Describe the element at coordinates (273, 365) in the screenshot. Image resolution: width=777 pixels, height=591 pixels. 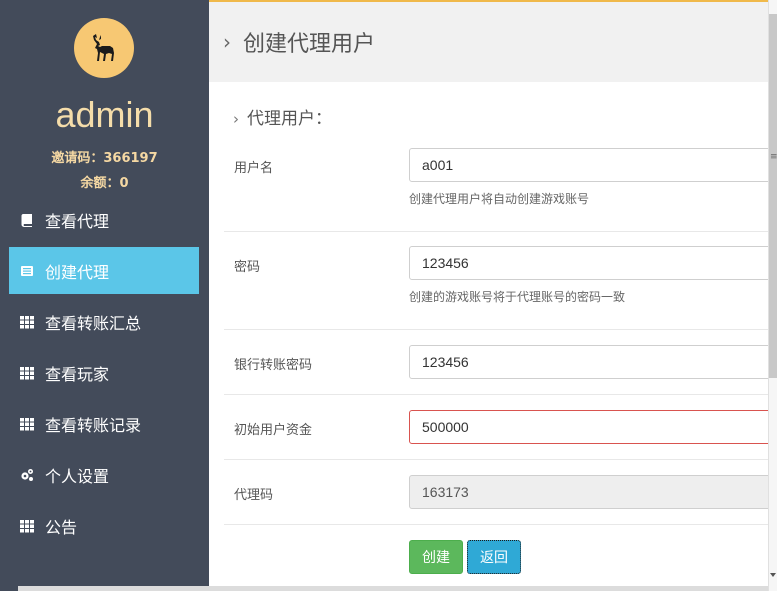
I see `bank-password-label: 银行转账密码` at that location.